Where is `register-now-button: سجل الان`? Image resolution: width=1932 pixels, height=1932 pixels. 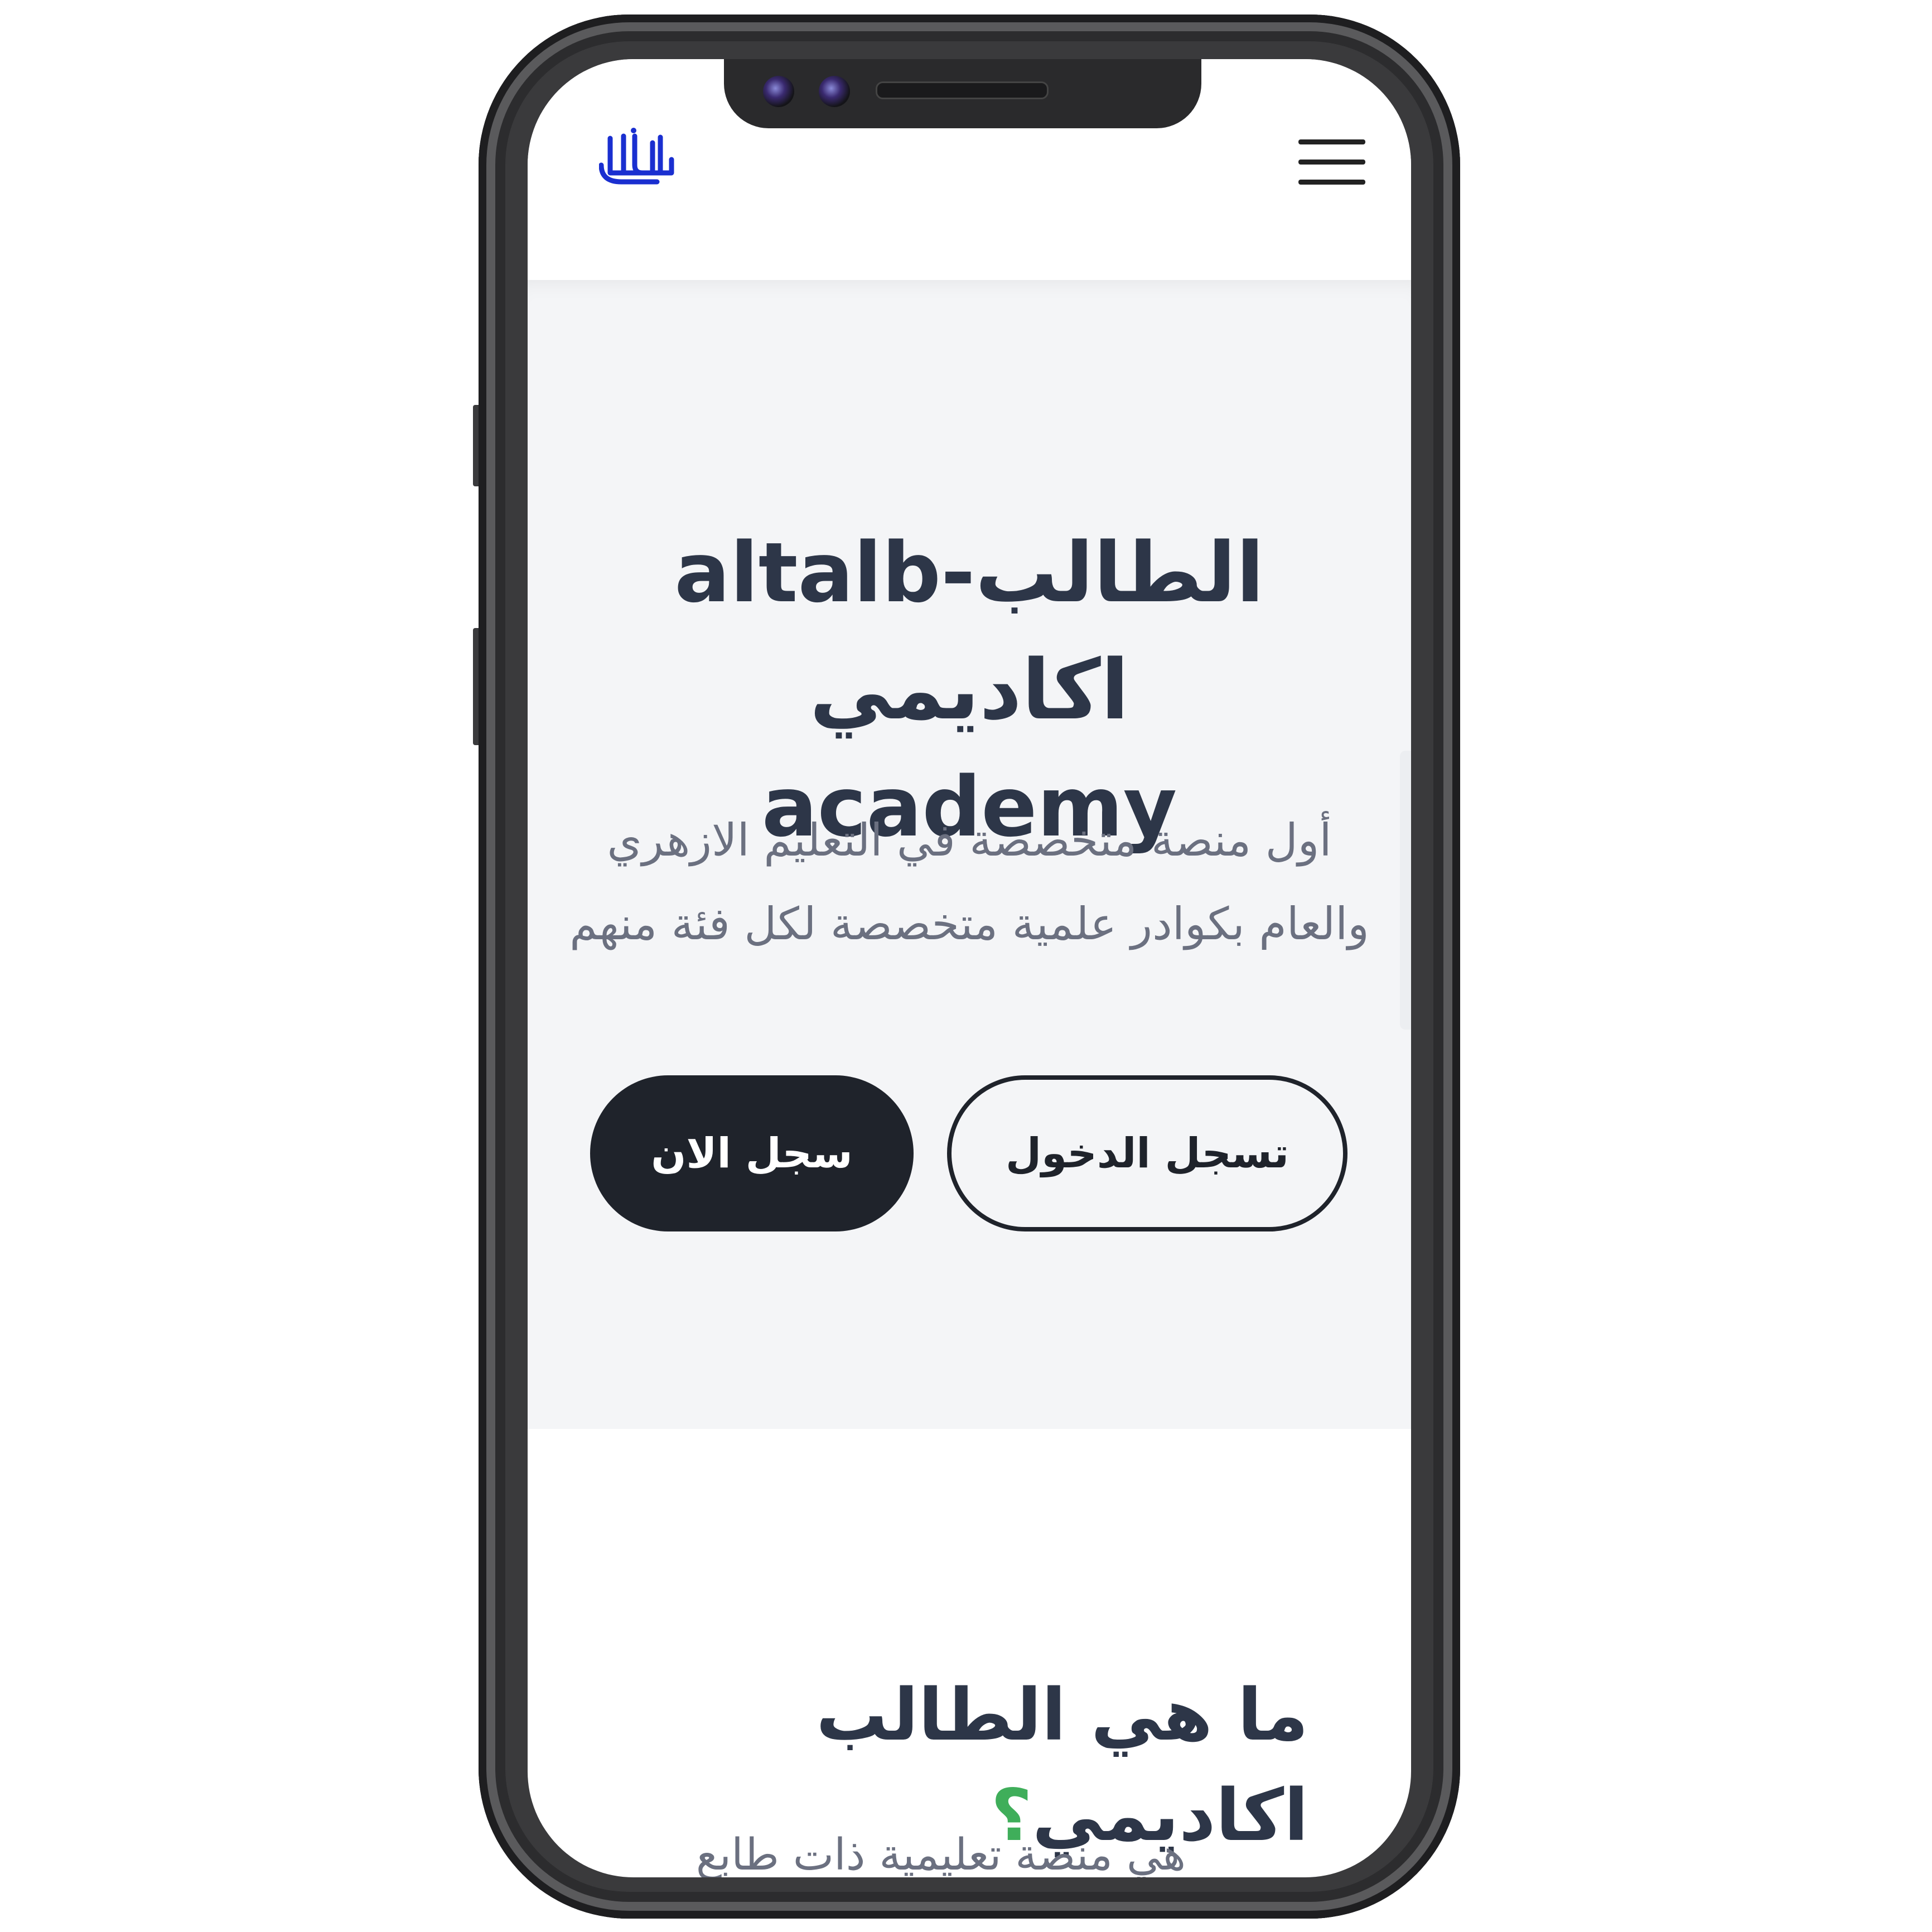
register-now-button: سجل الان is located at coordinates (752, 1153).